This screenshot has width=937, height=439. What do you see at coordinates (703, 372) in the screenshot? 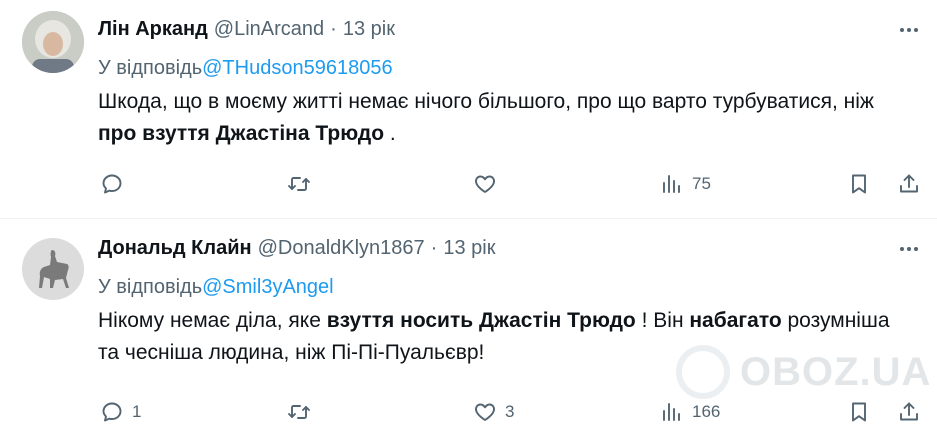
I see `globe-icon` at bounding box center [703, 372].